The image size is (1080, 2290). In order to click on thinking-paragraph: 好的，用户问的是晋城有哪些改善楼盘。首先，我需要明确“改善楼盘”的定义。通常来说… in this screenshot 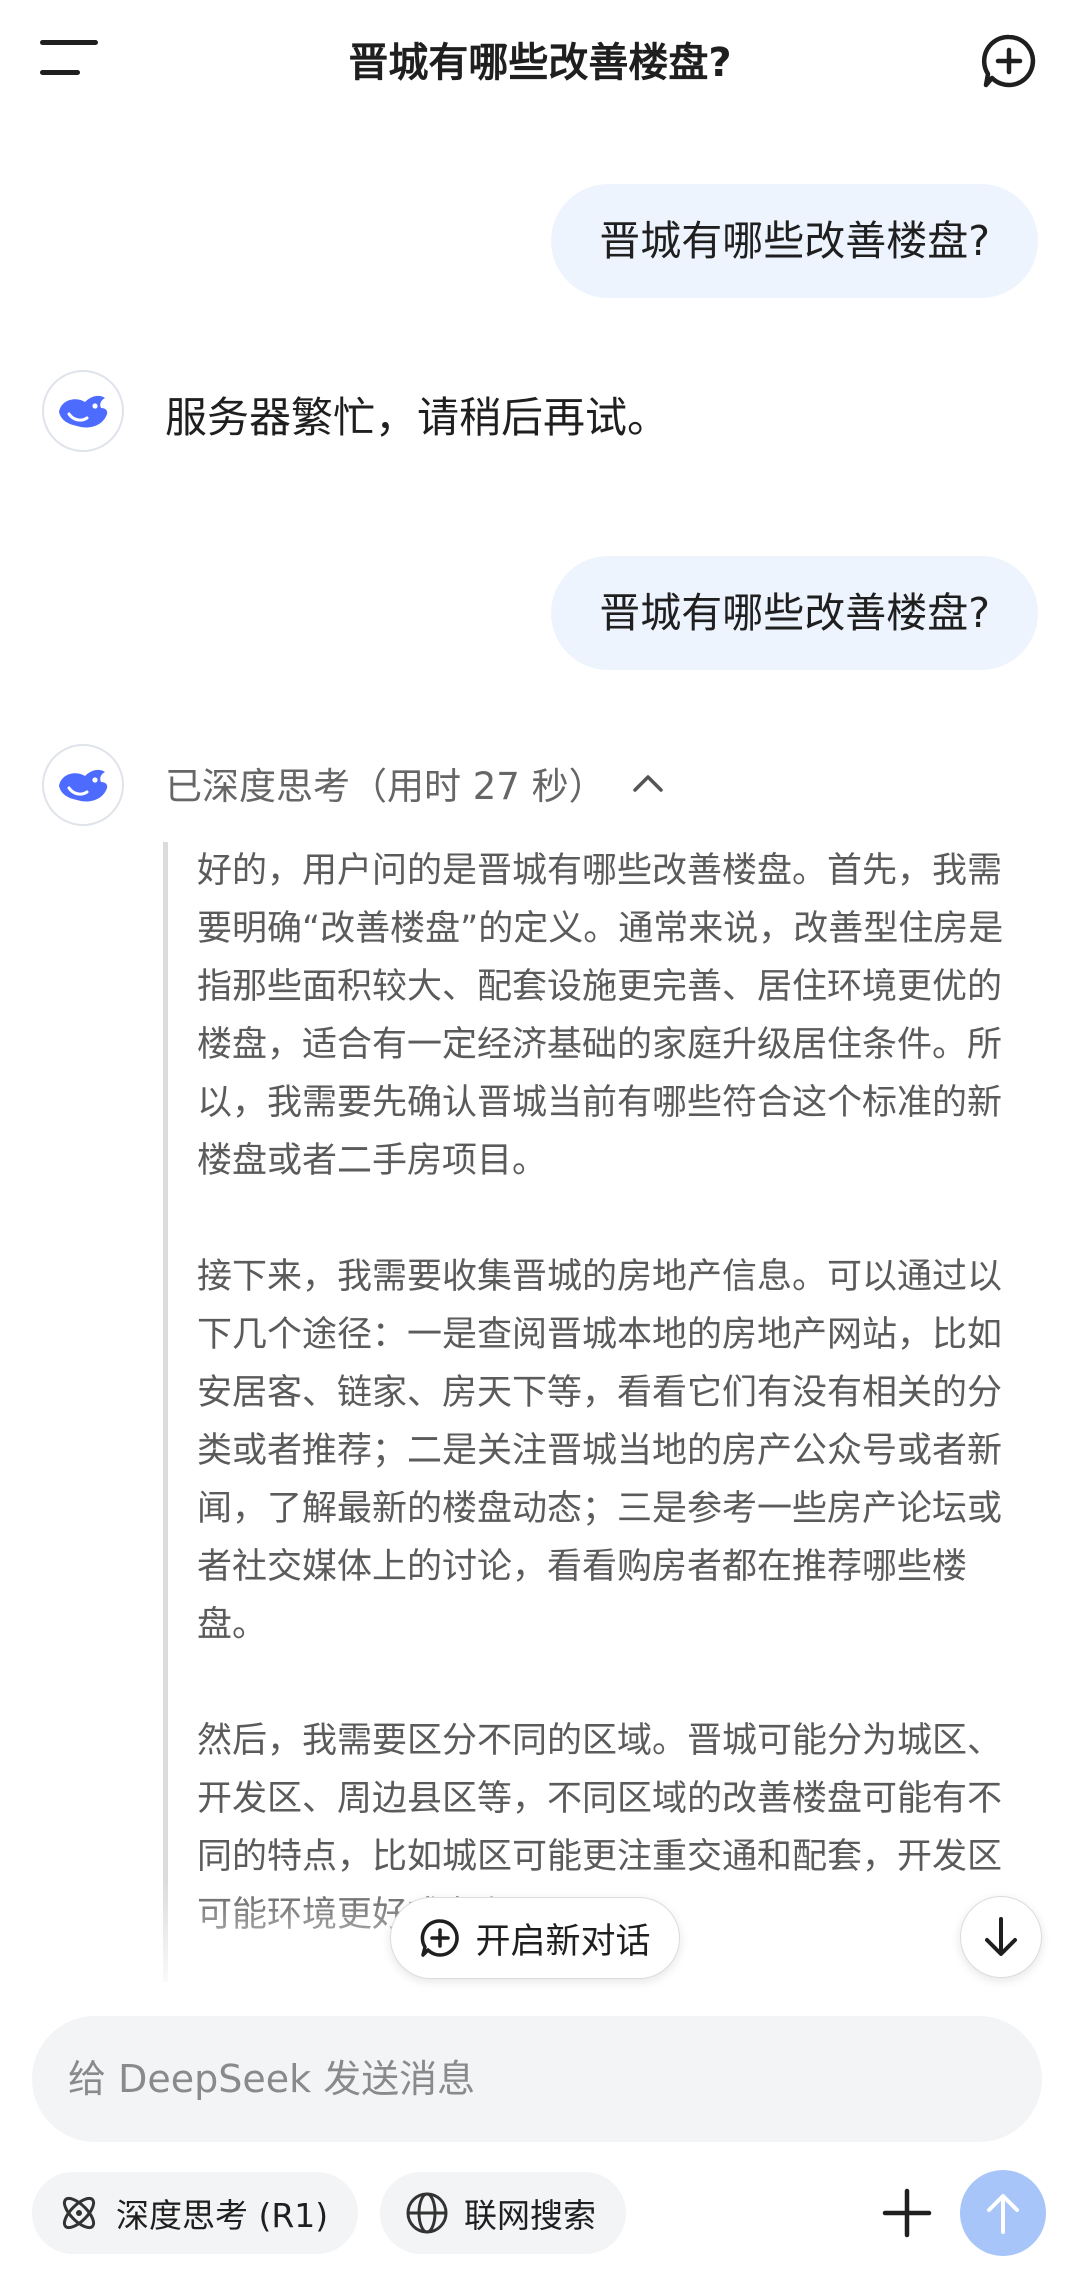, I will do `click(600, 1016)`.